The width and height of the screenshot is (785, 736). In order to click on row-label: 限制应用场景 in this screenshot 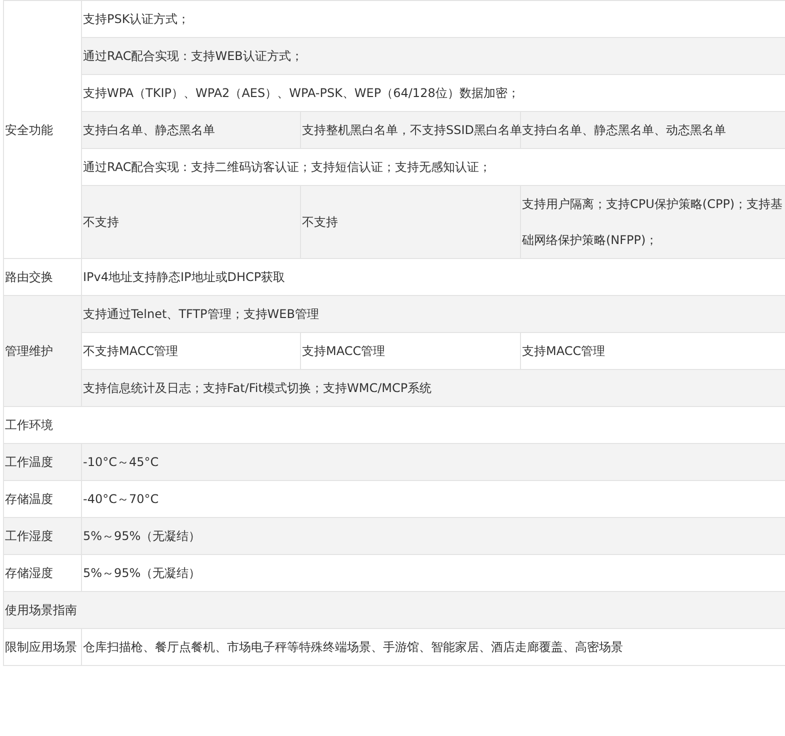, I will do `click(43, 647)`.